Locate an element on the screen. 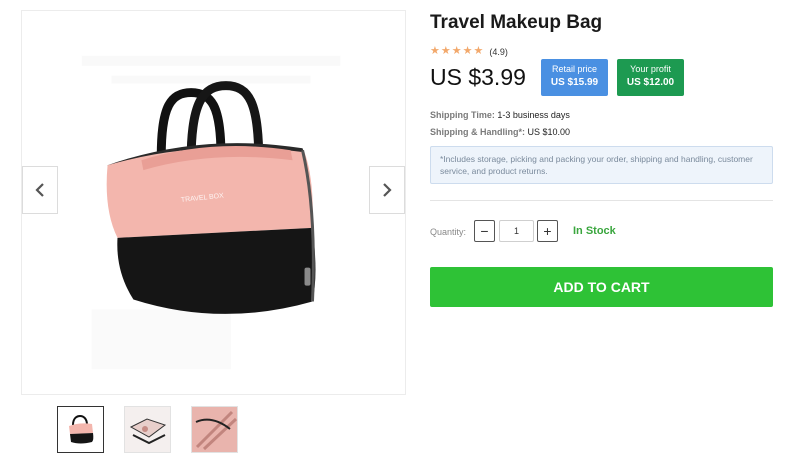 Image resolution: width=792 pixels, height=468 pixels. gallery-next-button is located at coordinates (387, 190).